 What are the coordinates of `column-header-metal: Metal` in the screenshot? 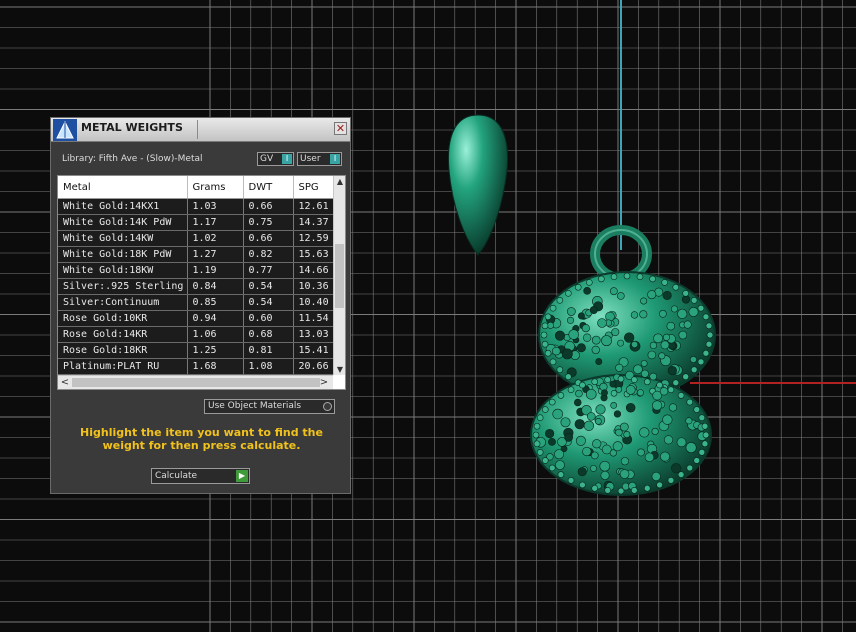 It's located at (123, 187).